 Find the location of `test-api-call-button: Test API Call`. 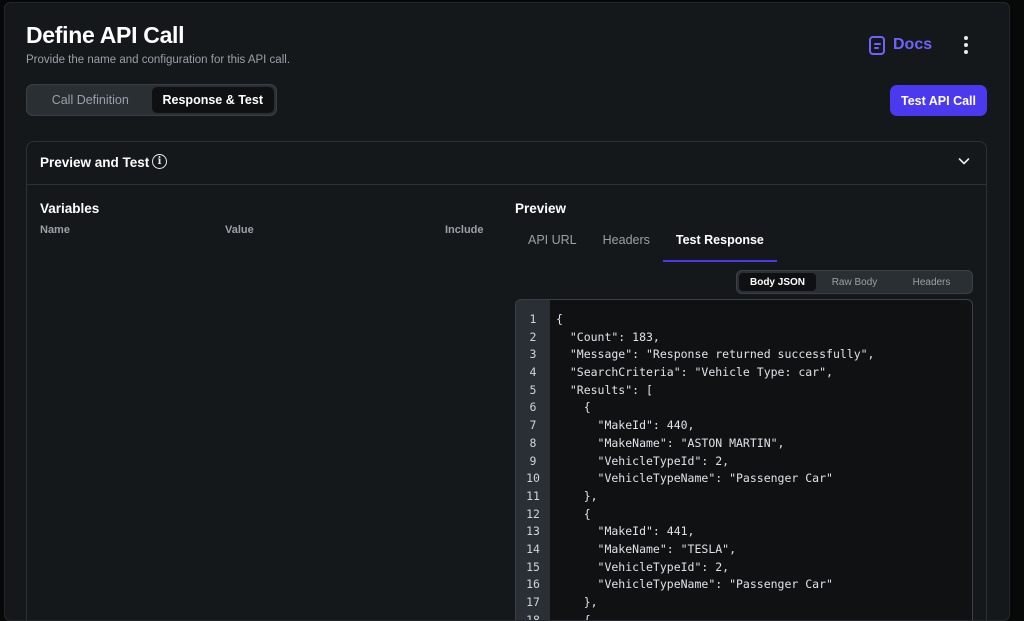

test-api-call-button: Test API Call is located at coordinates (938, 100).